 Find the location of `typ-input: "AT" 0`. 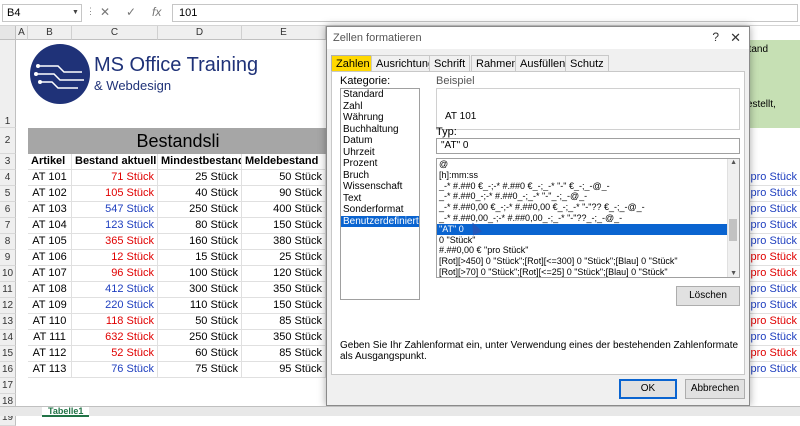

typ-input: "AT" 0 is located at coordinates (588, 146).